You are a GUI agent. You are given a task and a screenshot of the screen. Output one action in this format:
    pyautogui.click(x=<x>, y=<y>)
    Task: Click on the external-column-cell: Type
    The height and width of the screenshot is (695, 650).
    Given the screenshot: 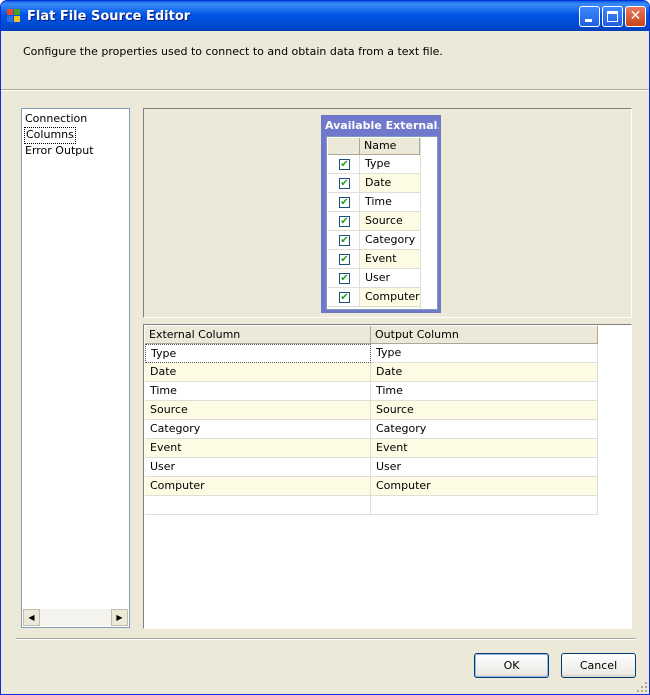 What is the action you would take?
    pyautogui.click(x=258, y=353)
    